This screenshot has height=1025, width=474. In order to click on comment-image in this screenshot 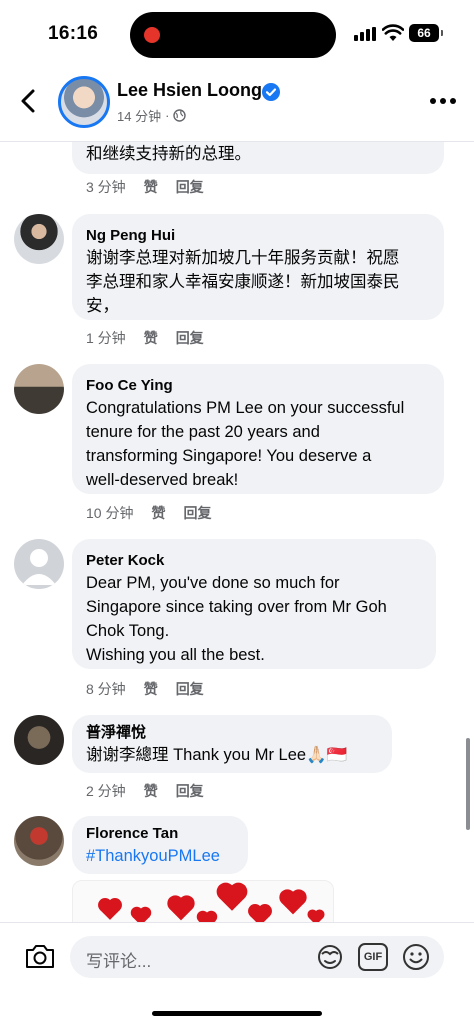, I will do `click(203, 901)`.